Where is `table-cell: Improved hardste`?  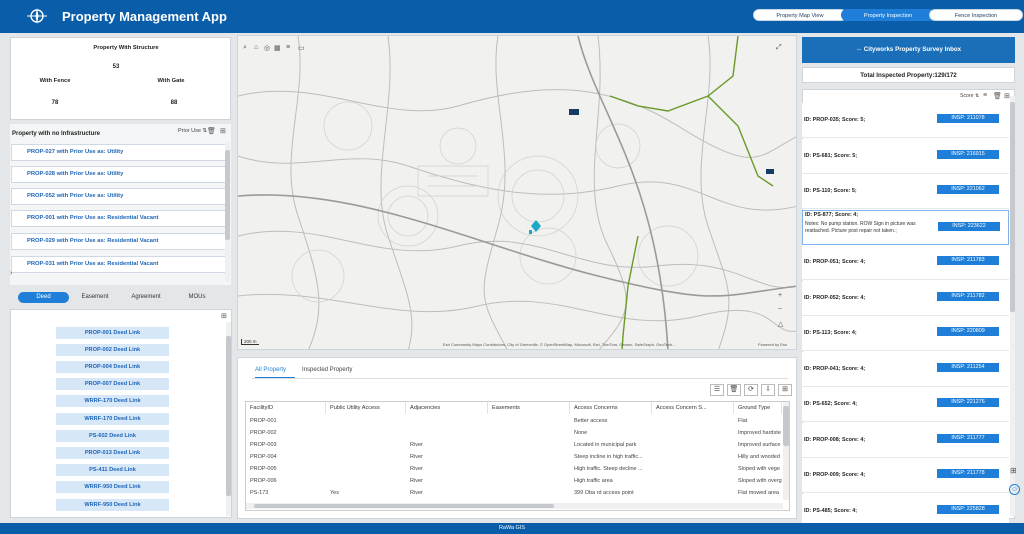 table-cell: Improved hardste is located at coordinates (758, 433).